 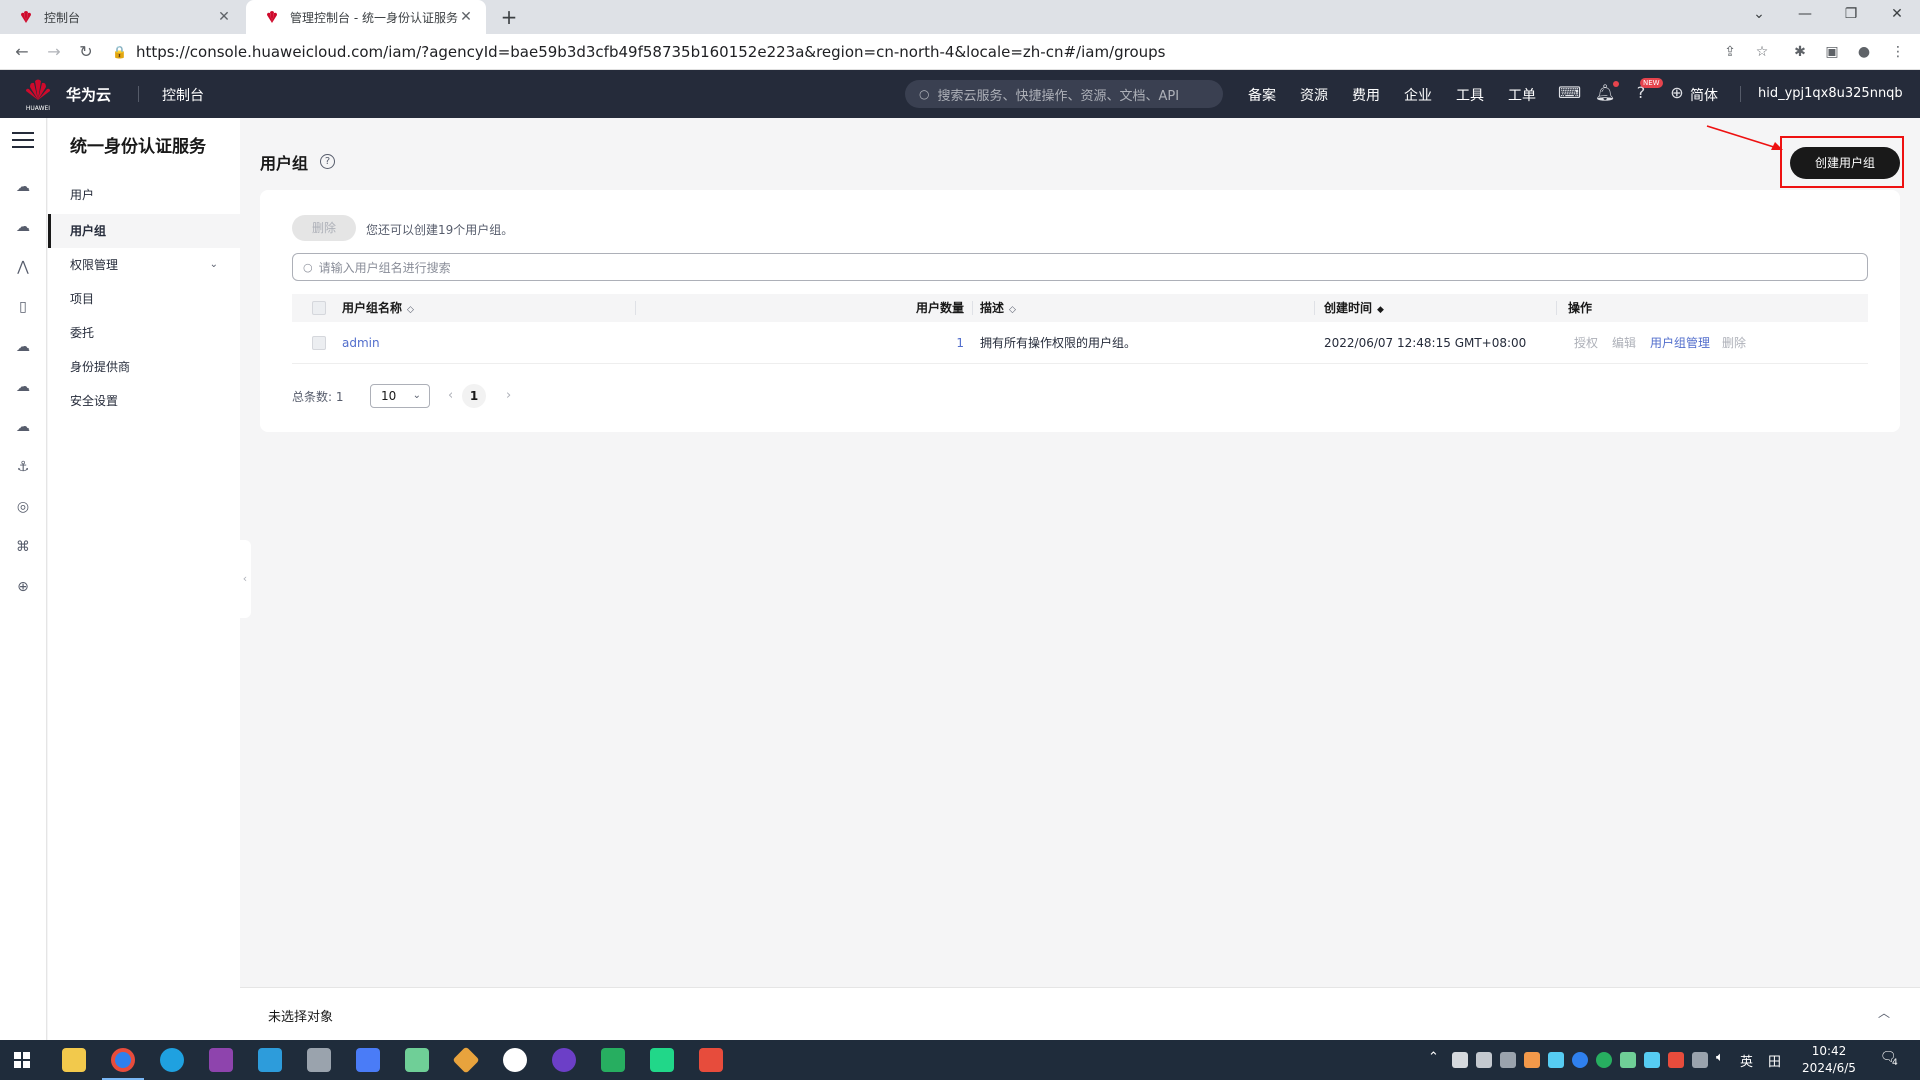 What do you see at coordinates (1851, 15) in the screenshot?
I see `restore-button: ❐` at bounding box center [1851, 15].